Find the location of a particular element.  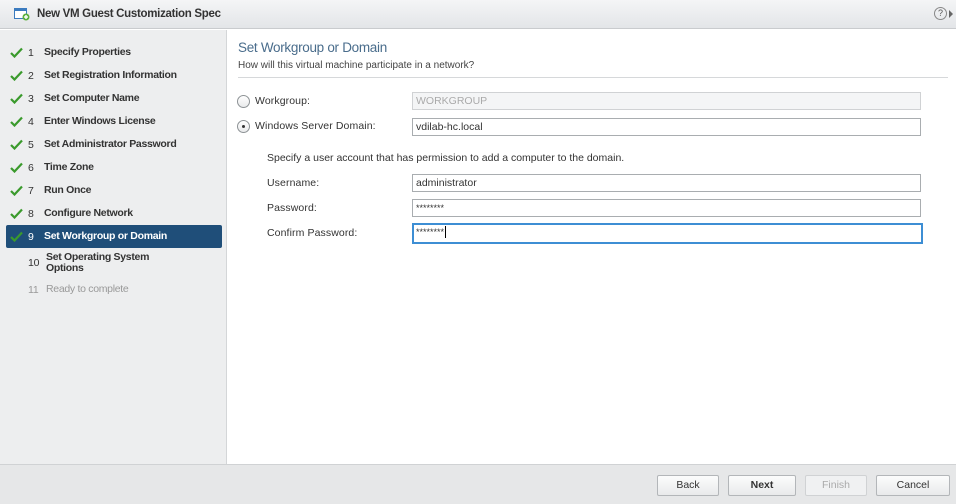

step-set-administrator-password: 5 Set Administrator Password is located at coordinates (114, 144).